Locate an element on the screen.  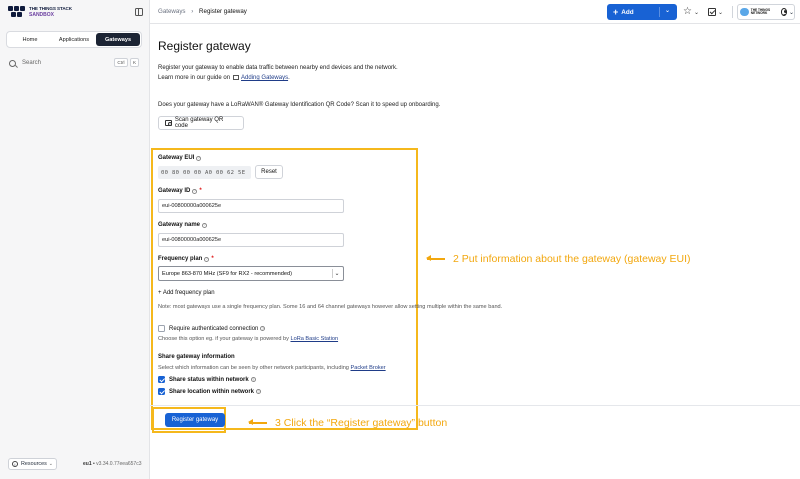
require-auth-checkbox-row: Require authenticated connection ? is located at coordinates (212, 328).